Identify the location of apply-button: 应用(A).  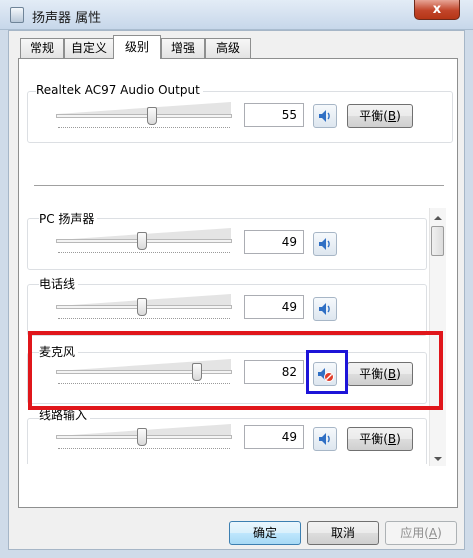
(421, 533).